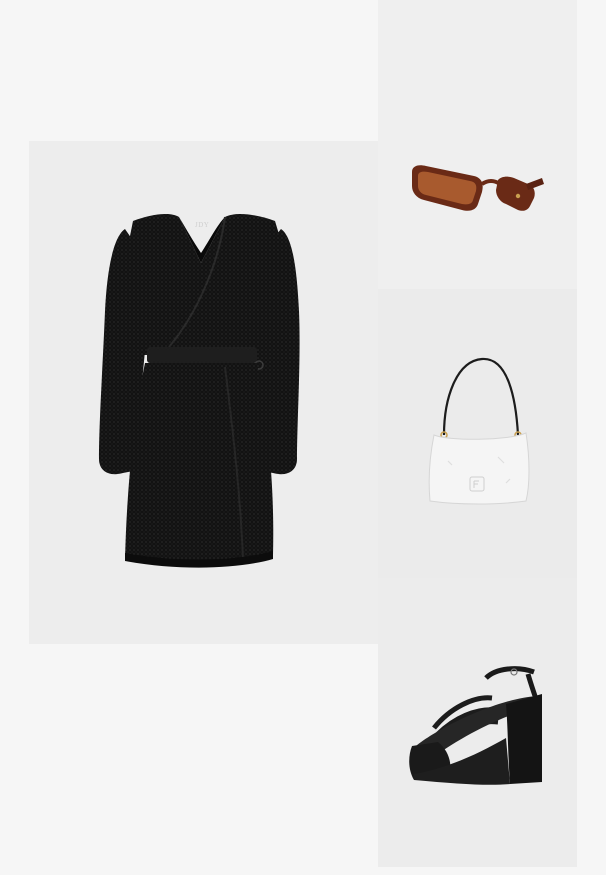  Describe the element at coordinates (475, 725) in the screenshot. I see `sandal-icon` at that location.